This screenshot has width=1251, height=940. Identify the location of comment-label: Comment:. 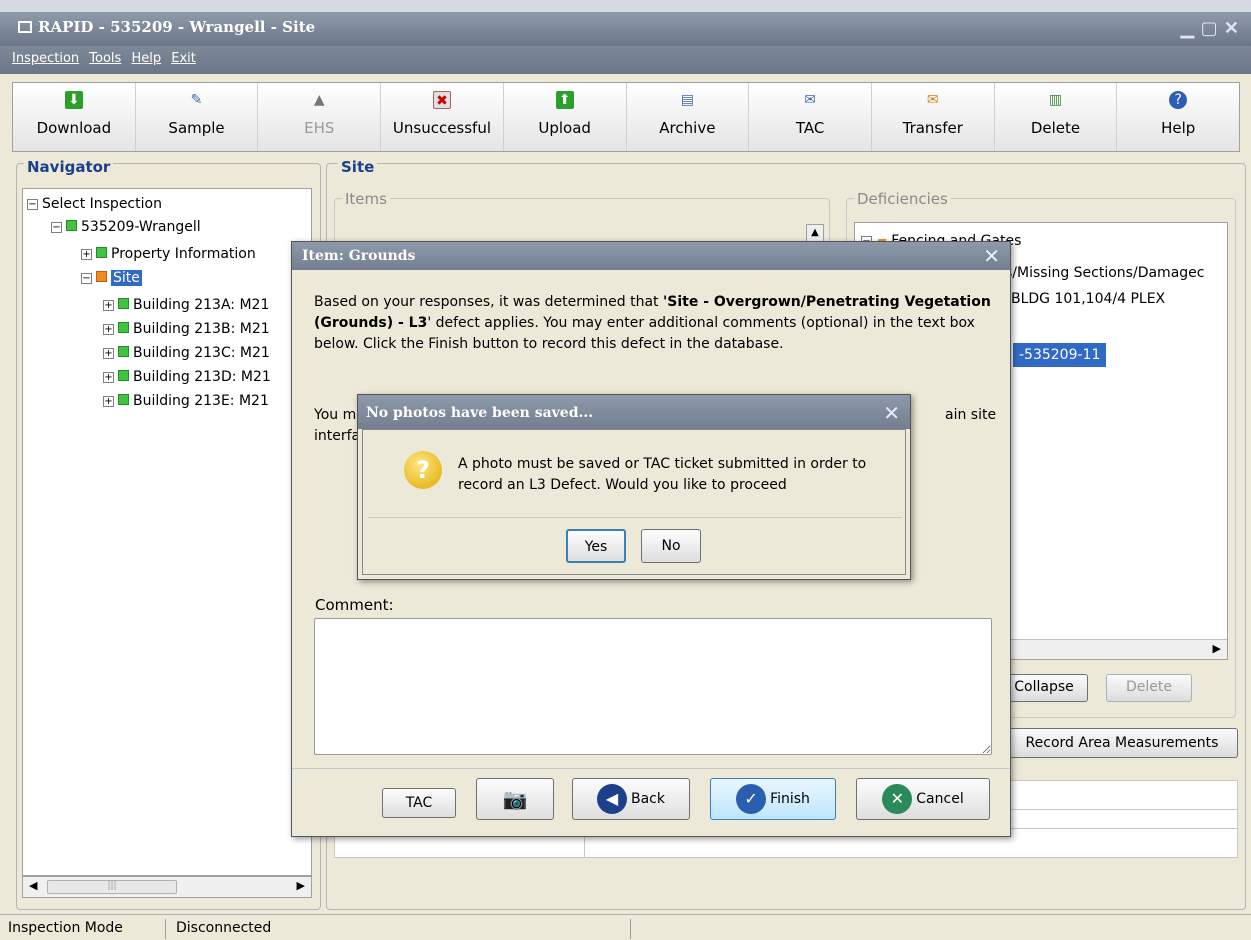
(354, 605).